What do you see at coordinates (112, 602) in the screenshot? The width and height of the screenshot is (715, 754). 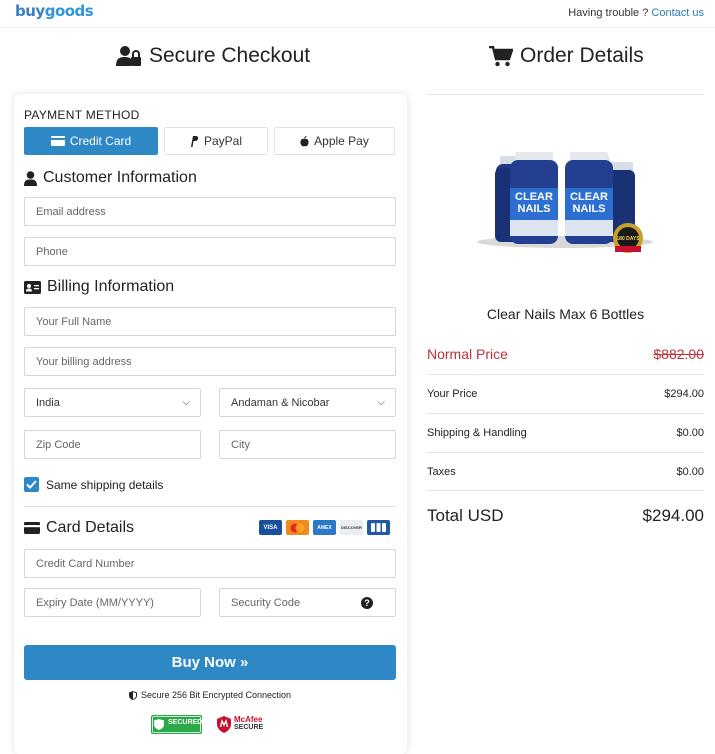 I see `expiry-date-field: Expiry Date (MM/YYYY)` at bounding box center [112, 602].